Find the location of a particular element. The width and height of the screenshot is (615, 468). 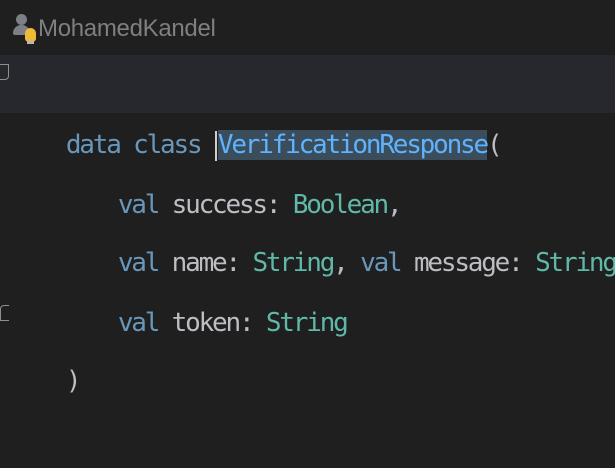

author-name: MohamedKandel is located at coordinates (127, 28).